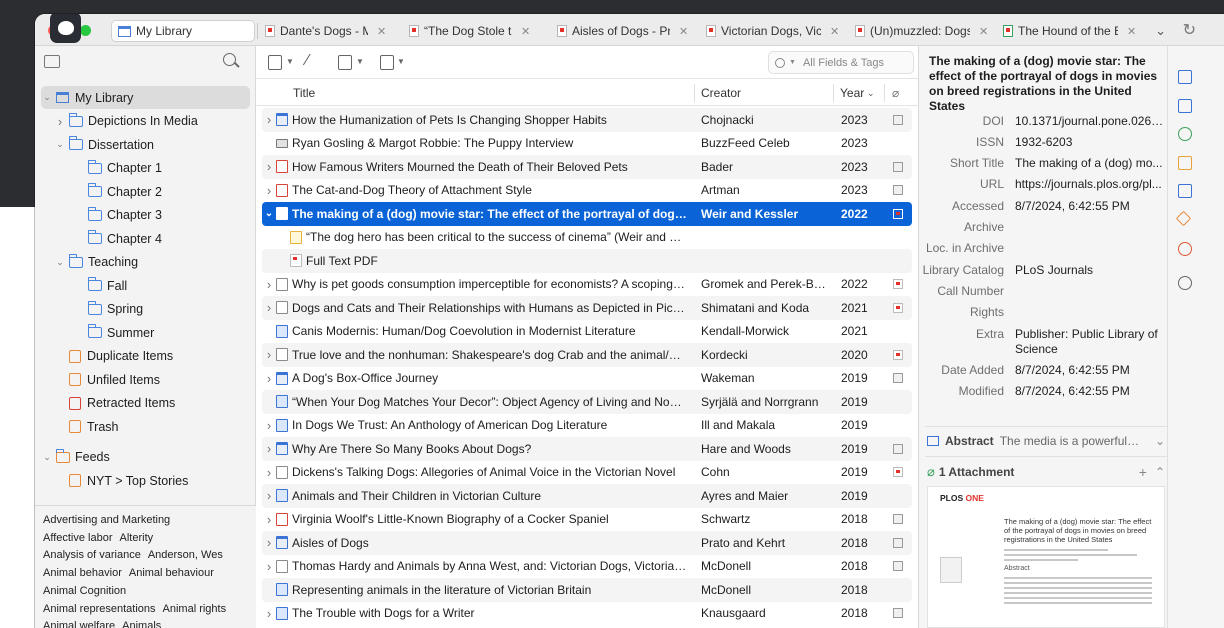  What do you see at coordinates (145, 356) in the screenshot?
I see `collection-item: Duplicate Items` at bounding box center [145, 356].